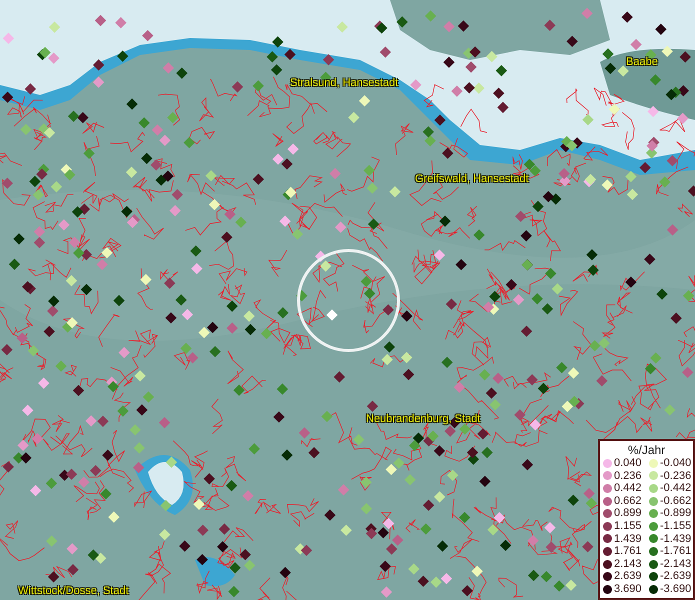 This screenshot has width=695, height=600. I want to click on legend-value: -0.662, so click(676, 501).